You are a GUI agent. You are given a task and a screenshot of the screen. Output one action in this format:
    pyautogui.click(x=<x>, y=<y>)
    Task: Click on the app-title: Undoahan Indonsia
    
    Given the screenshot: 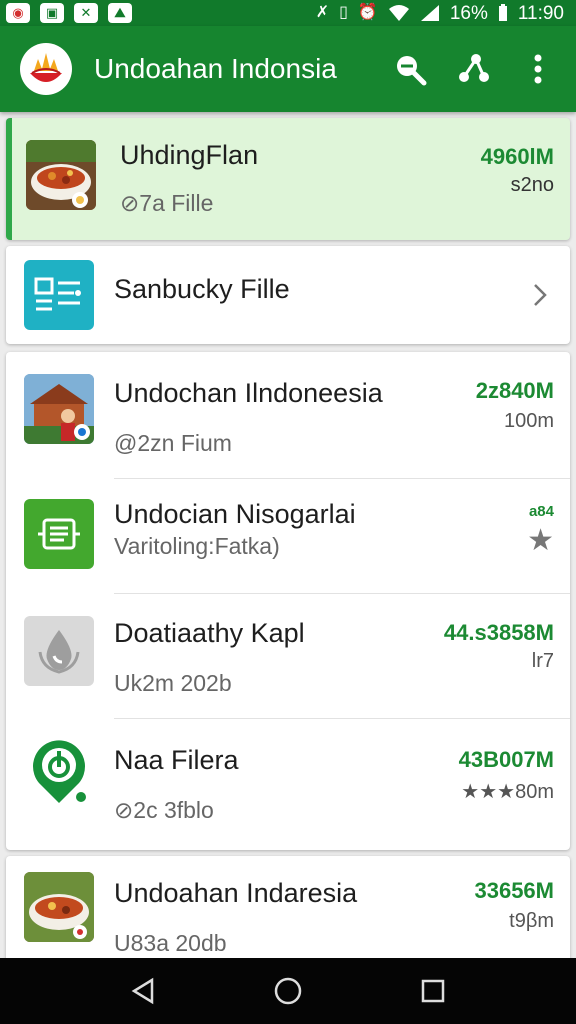 What is the action you would take?
    pyautogui.click(x=215, y=68)
    